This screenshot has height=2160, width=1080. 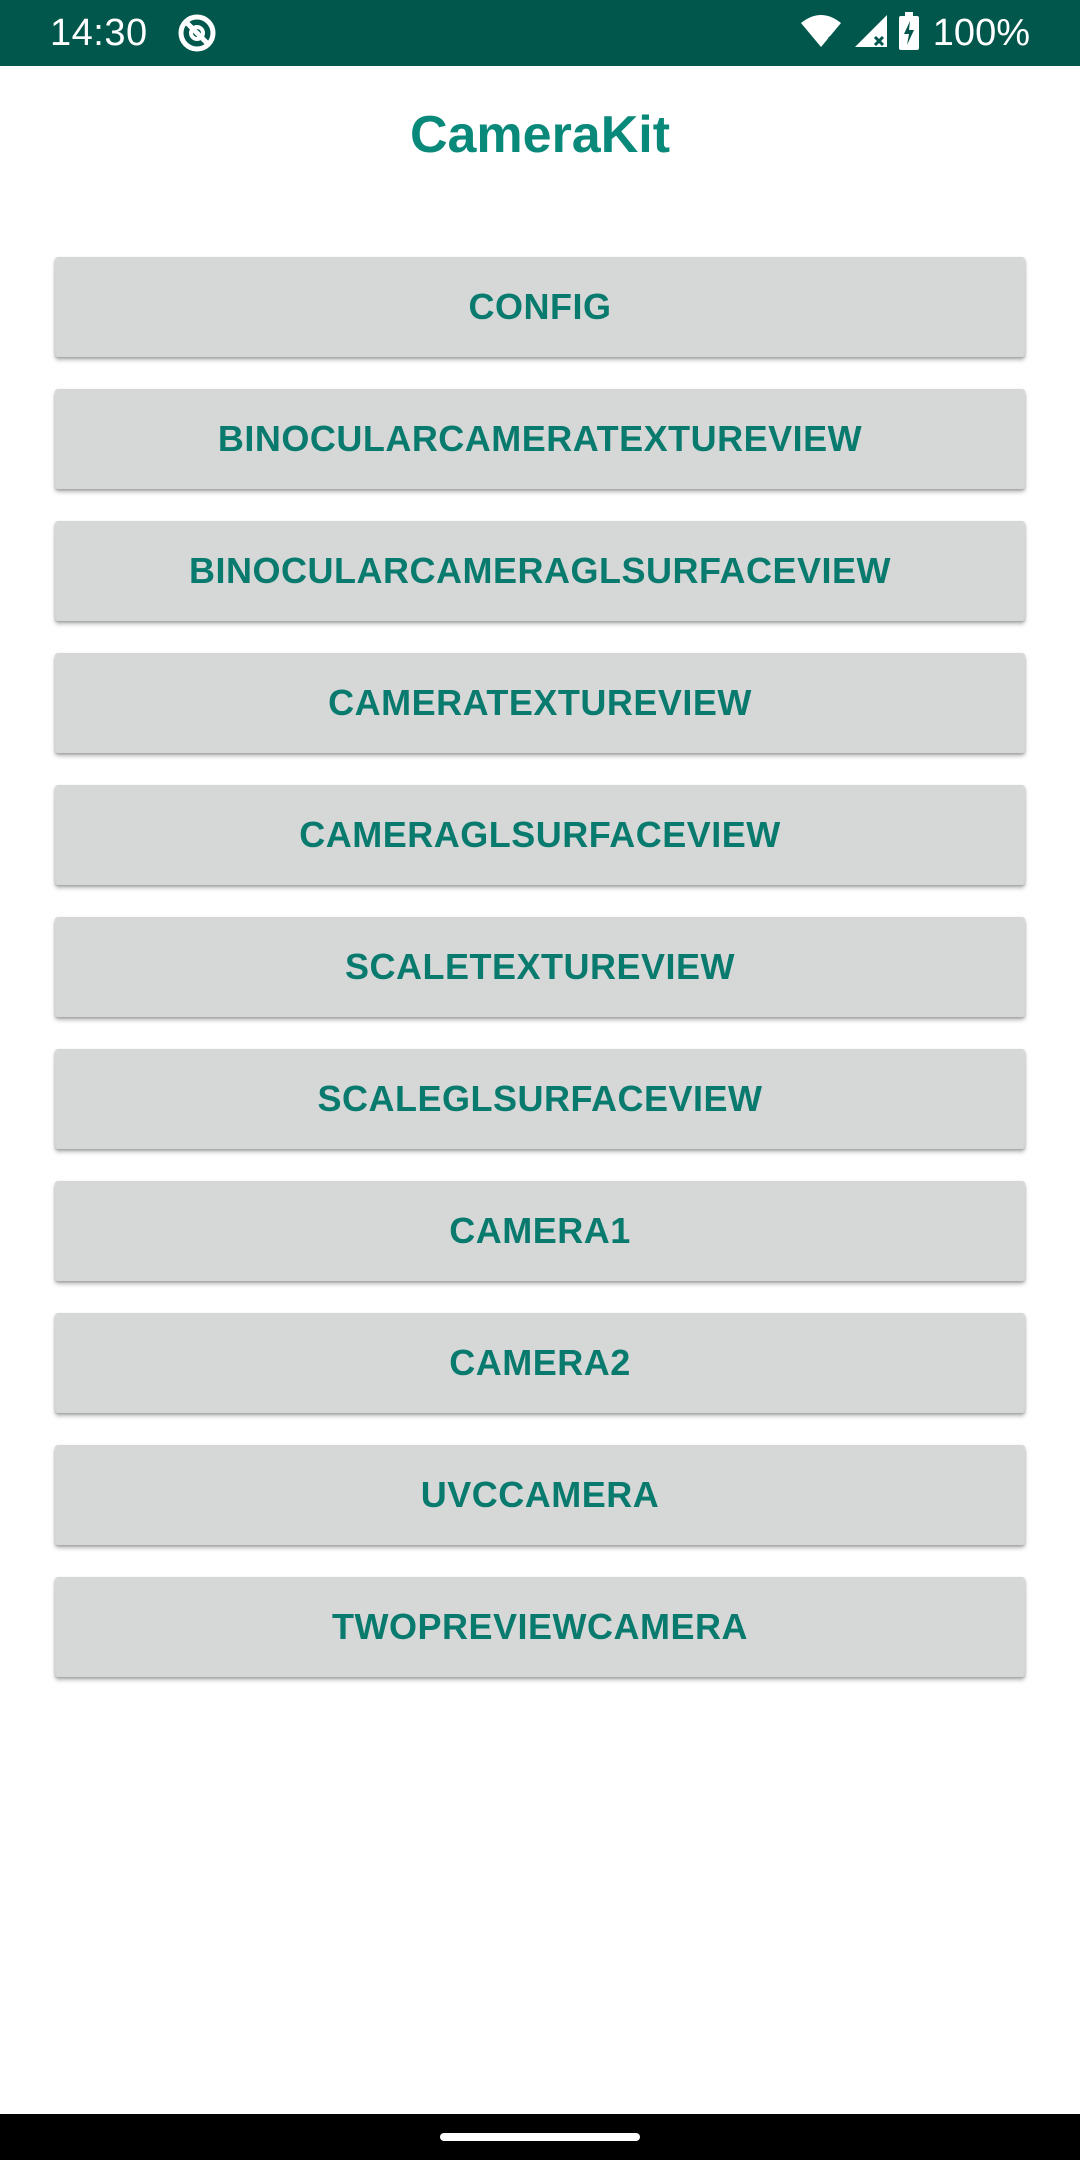 What do you see at coordinates (540, 703) in the screenshot?
I see `camera-texture-view-button: CAMERATEXTUREVIEW` at bounding box center [540, 703].